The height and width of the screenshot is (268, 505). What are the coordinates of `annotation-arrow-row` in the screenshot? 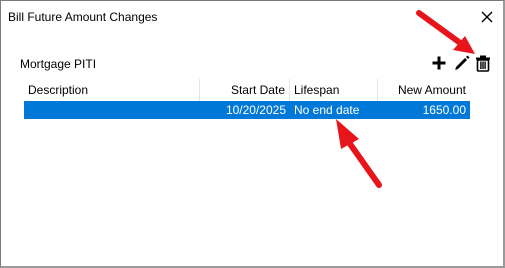 It's located at (359, 153).